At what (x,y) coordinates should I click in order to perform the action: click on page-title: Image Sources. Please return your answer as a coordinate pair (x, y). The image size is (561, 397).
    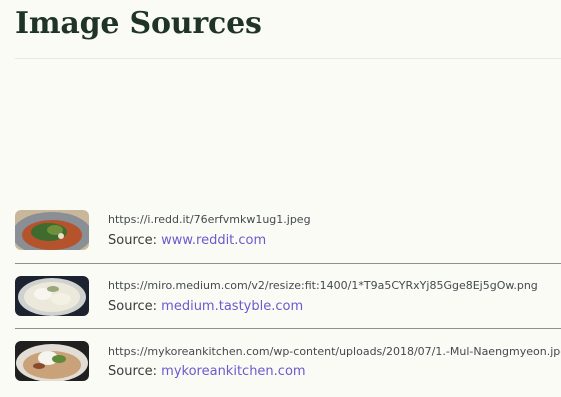
    Looking at the image, I should click on (138, 23).